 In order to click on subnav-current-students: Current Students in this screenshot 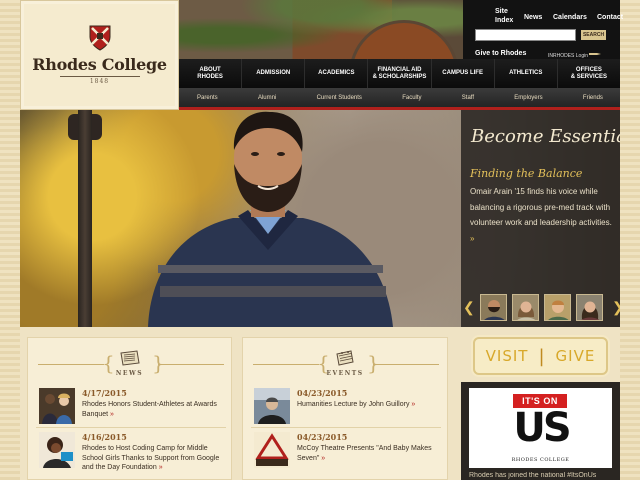, I will do `click(339, 98)`.